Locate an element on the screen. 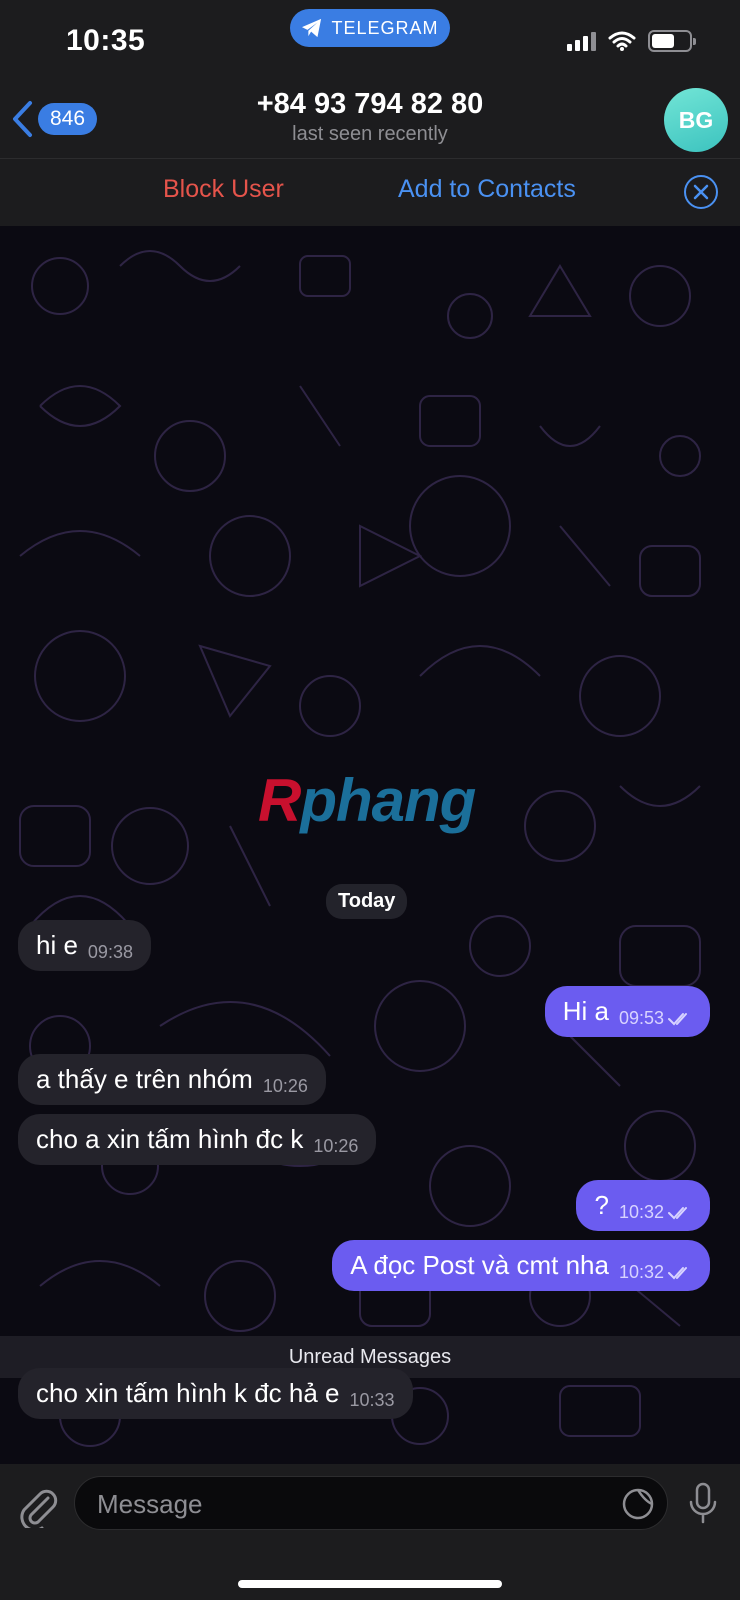  cell-signal-icon is located at coordinates (581, 41).